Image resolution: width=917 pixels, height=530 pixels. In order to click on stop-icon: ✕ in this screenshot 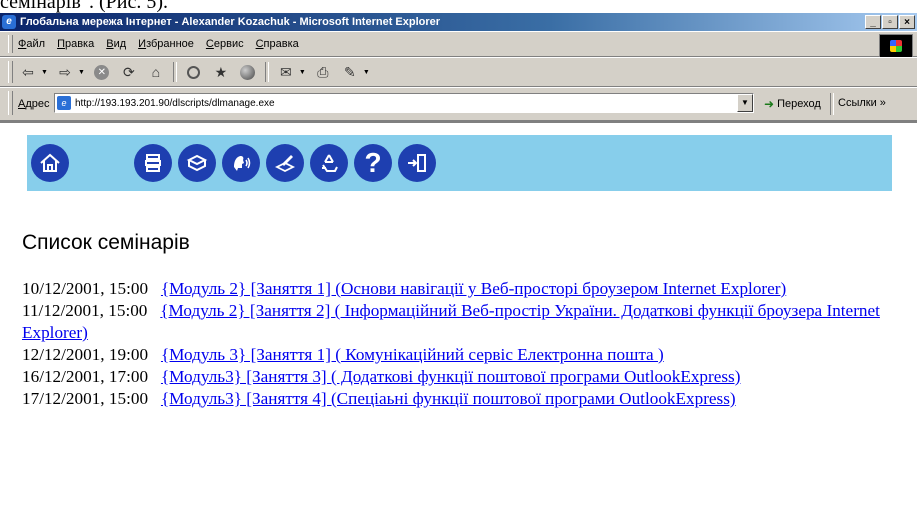, I will do `click(102, 72)`.